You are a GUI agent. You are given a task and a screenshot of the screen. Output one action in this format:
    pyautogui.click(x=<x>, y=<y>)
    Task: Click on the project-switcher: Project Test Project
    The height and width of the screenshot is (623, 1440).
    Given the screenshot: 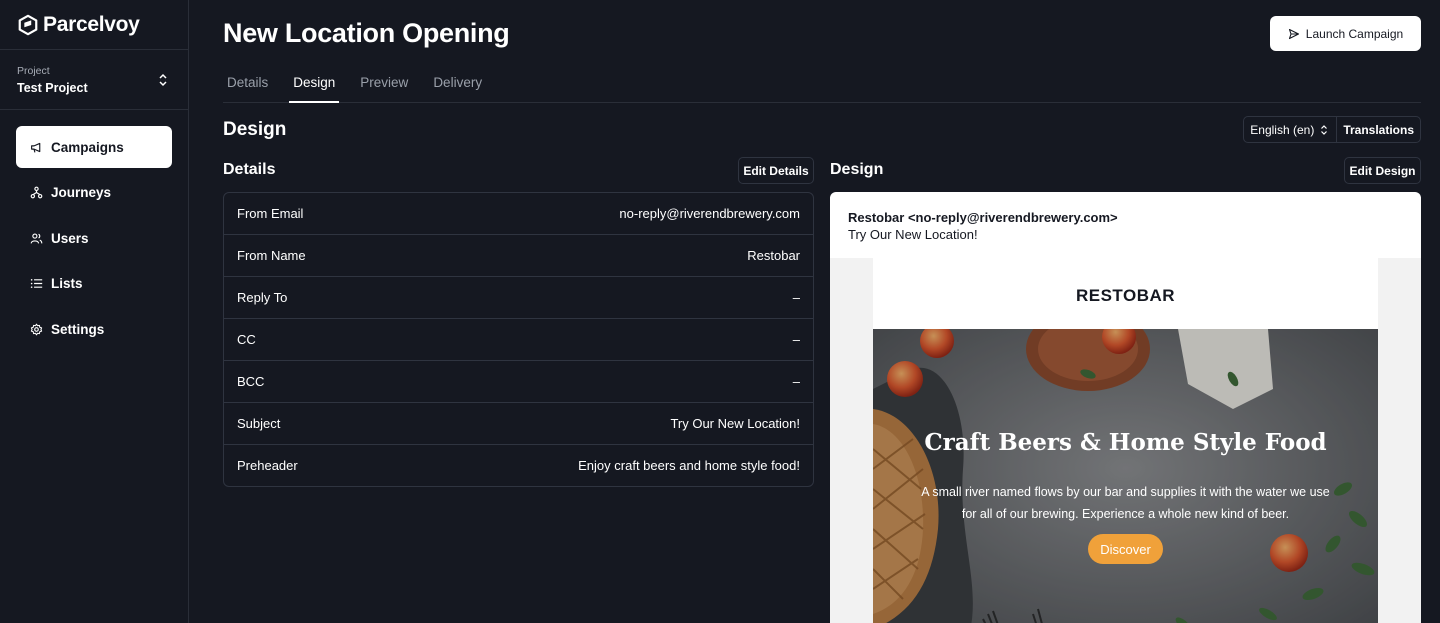 What is the action you would take?
    pyautogui.click(x=94, y=80)
    